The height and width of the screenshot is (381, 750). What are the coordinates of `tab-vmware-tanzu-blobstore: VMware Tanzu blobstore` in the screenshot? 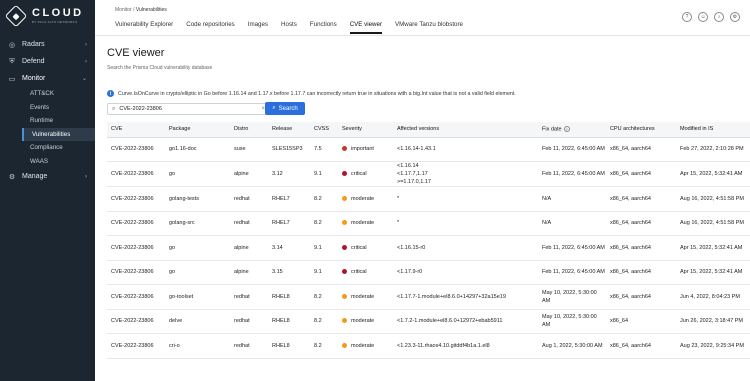 It's located at (429, 27).